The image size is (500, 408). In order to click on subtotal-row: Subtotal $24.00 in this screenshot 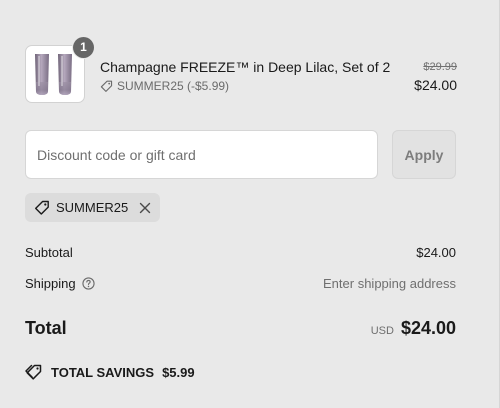, I will do `click(240, 252)`.